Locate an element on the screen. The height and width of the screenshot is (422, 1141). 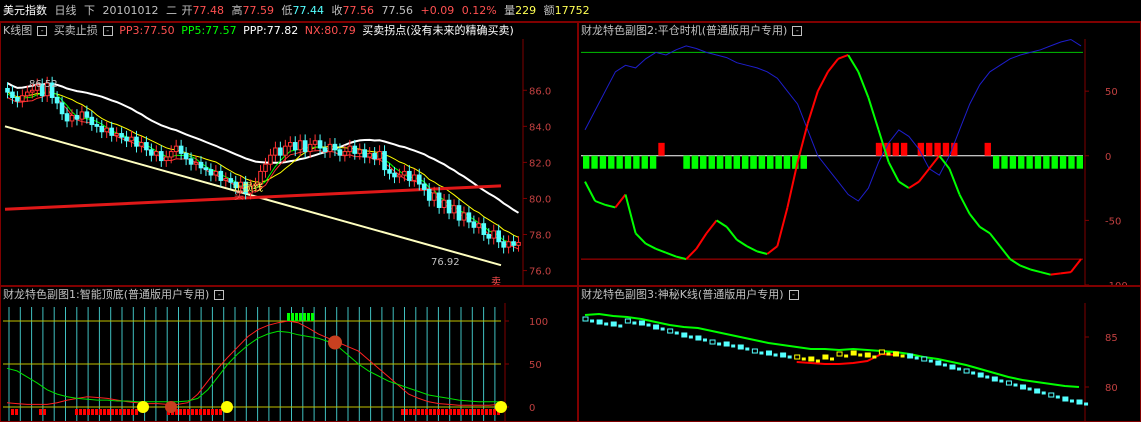
sub3-title-text: 财龙特色副图3:神秘K线(普通版用户专用) is located at coordinates (682, 294).